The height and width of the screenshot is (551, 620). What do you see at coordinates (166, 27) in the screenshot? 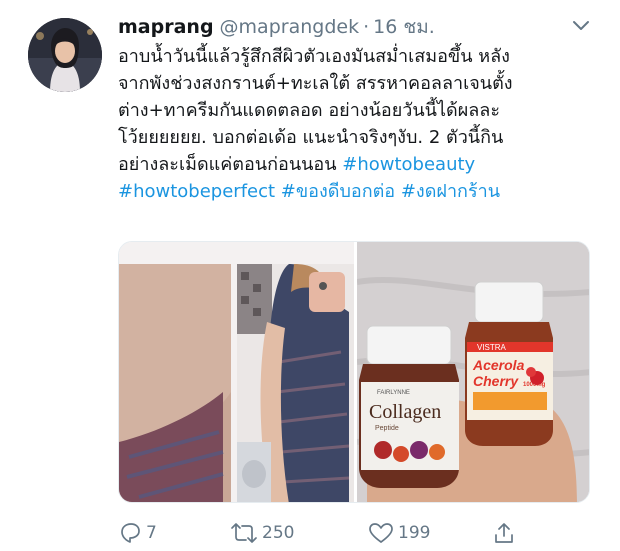
I see `display-name: maprang` at bounding box center [166, 27].